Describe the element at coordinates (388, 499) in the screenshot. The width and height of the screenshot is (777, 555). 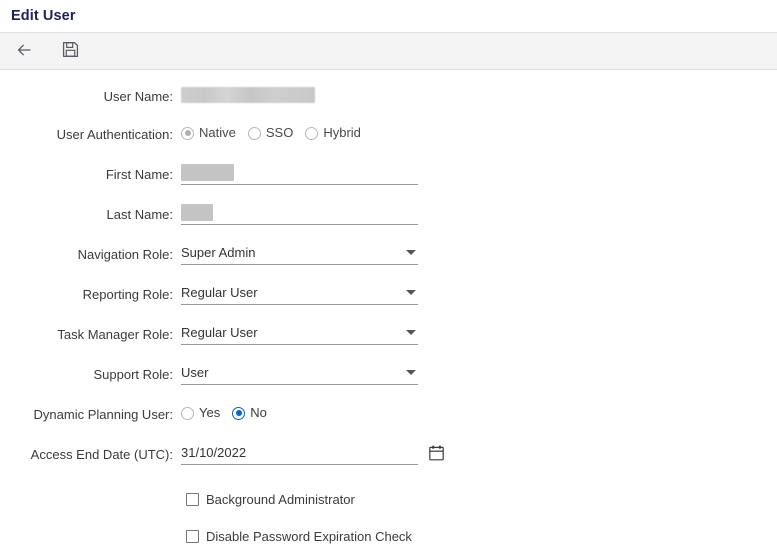
I see `form-row-background-administrator: Background Administrator` at that location.